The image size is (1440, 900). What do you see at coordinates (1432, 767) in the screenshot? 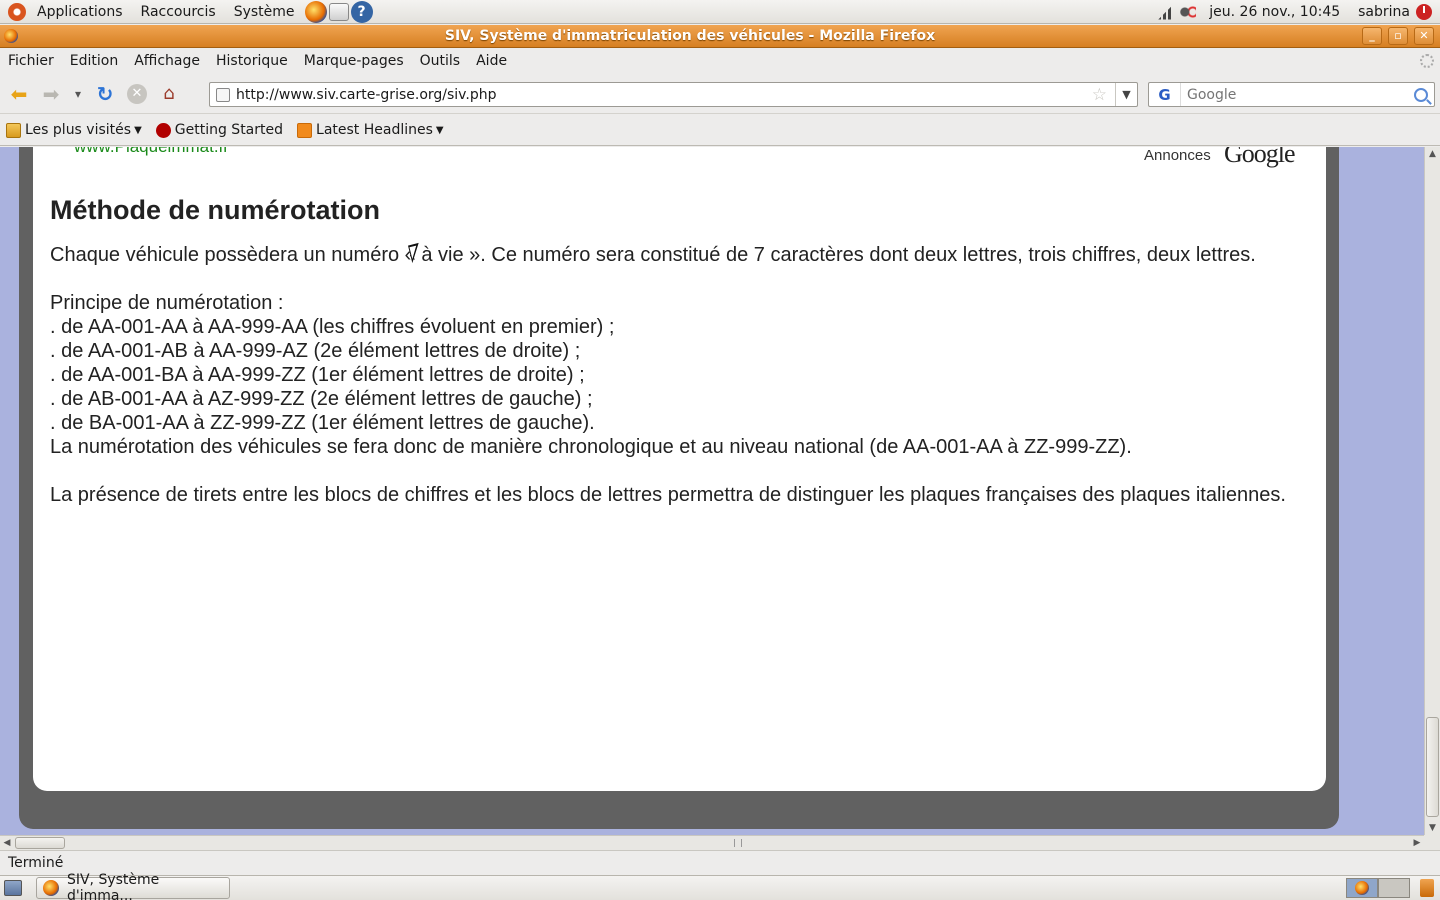
I see `vertical-scroll-thumb` at bounding box center [1432, 767].